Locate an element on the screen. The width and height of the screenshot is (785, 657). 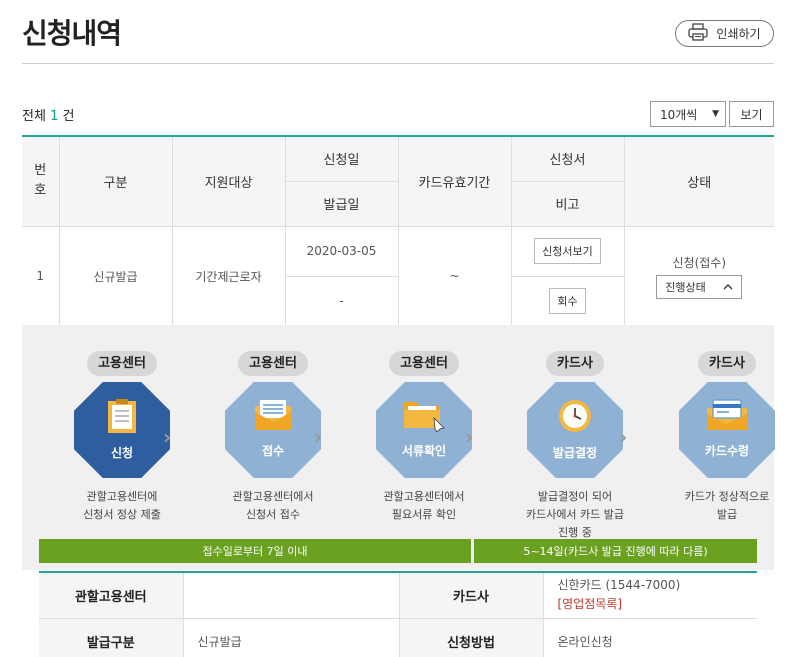
cell-category: 신규발급 is located at coordinates (115, 276).